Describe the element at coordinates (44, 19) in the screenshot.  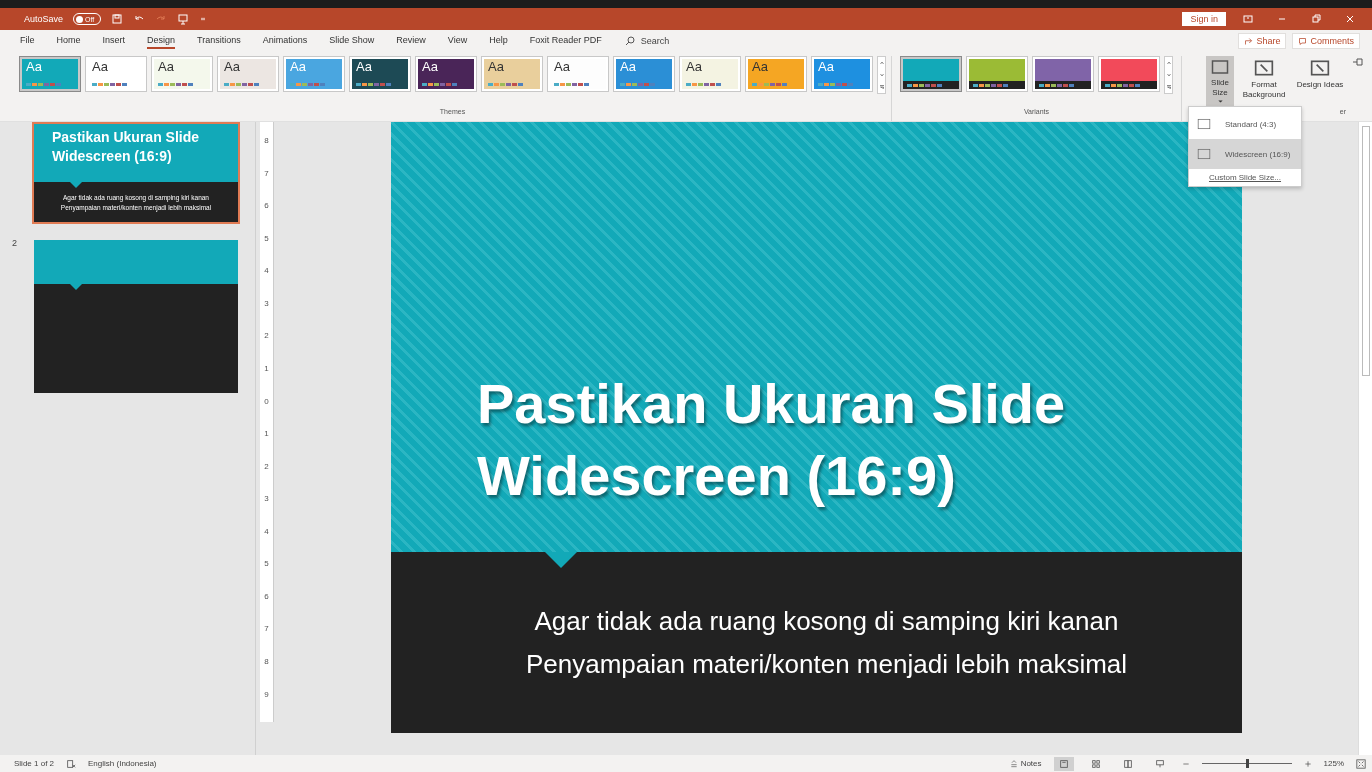
I see `autosave-label: AutoSave` at that location.